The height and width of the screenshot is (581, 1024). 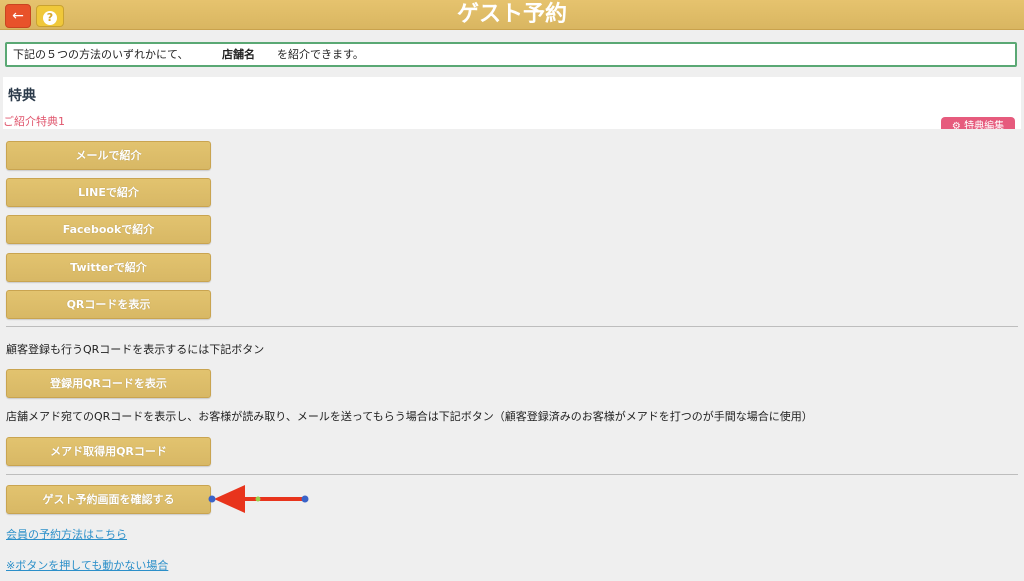 I want to click on header-bar: ← ? ゲスト予約, so click(x=512, y=15).